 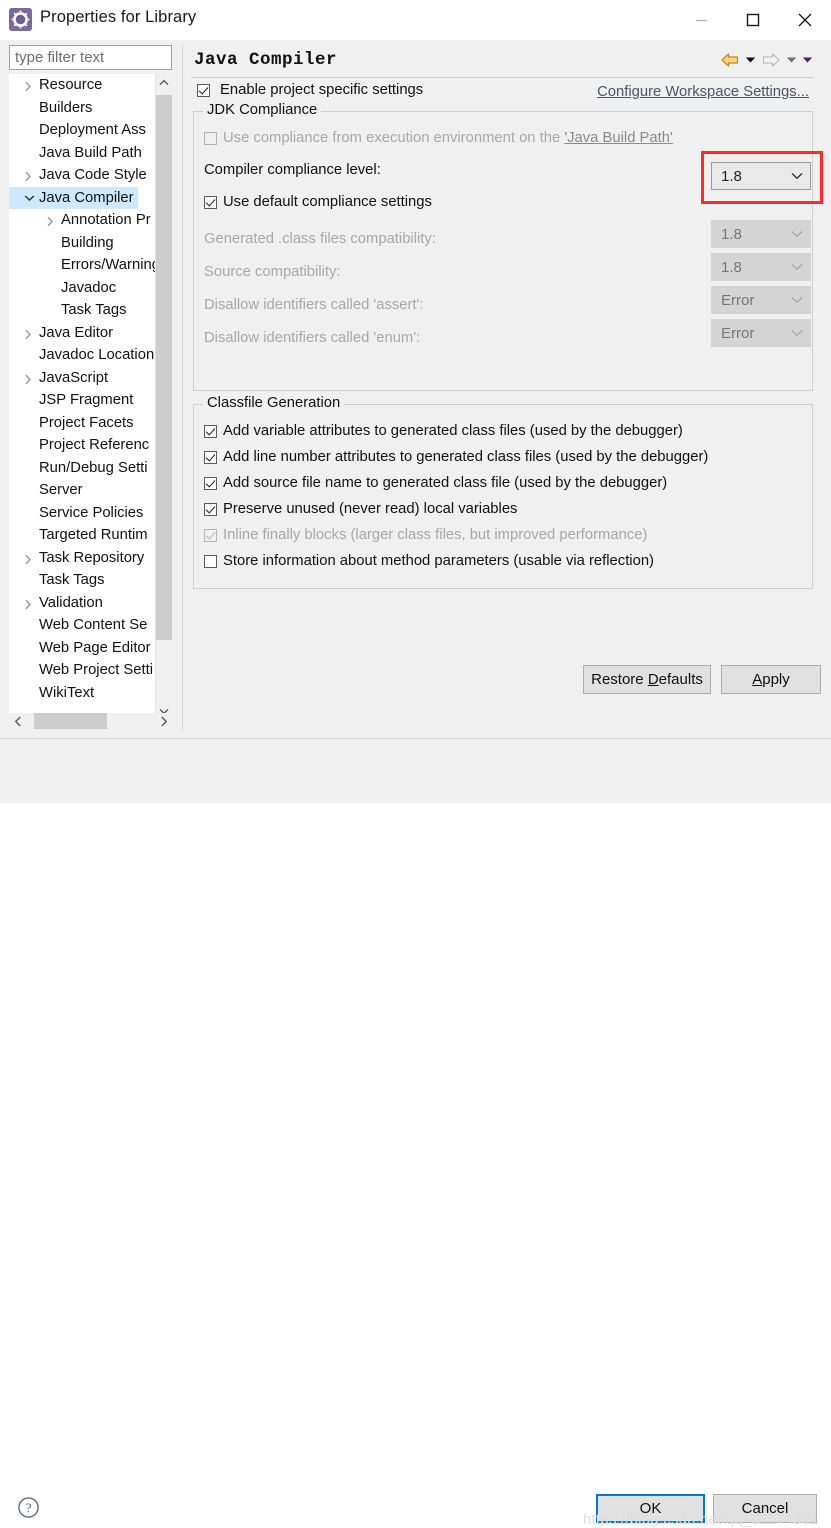 I want to click on forward-history-chevron-down-icon, so click(x=791, y=60).